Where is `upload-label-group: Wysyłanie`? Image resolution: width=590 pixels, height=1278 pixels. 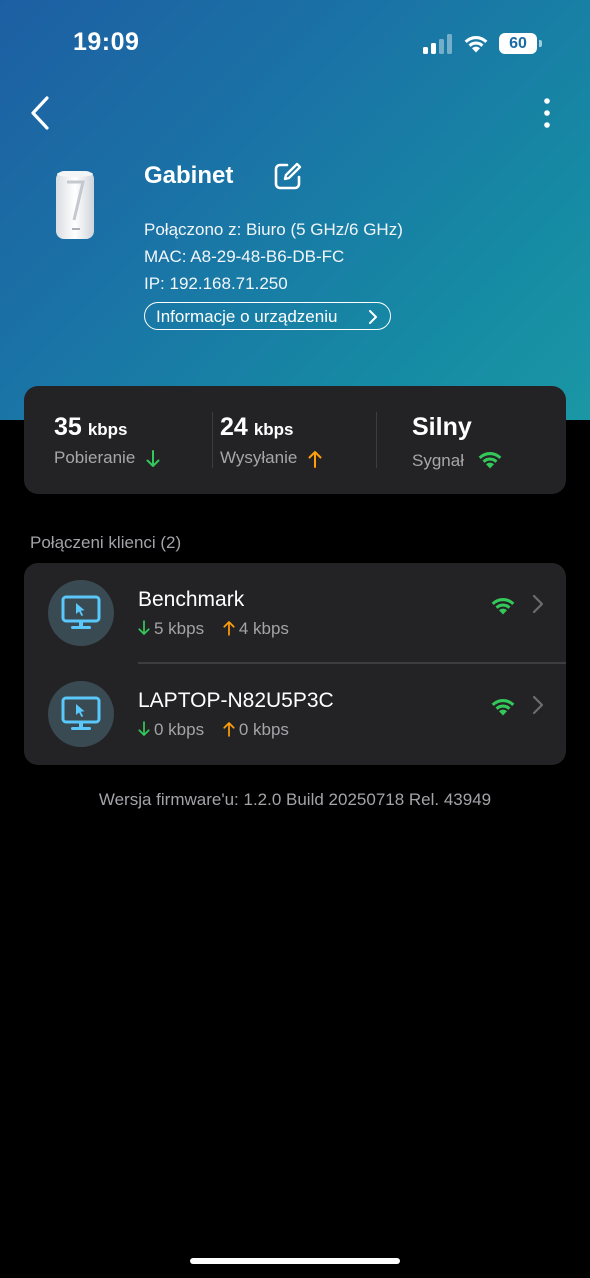 upload-label-group: Wysyłanie is located at coordinates (271, 458).